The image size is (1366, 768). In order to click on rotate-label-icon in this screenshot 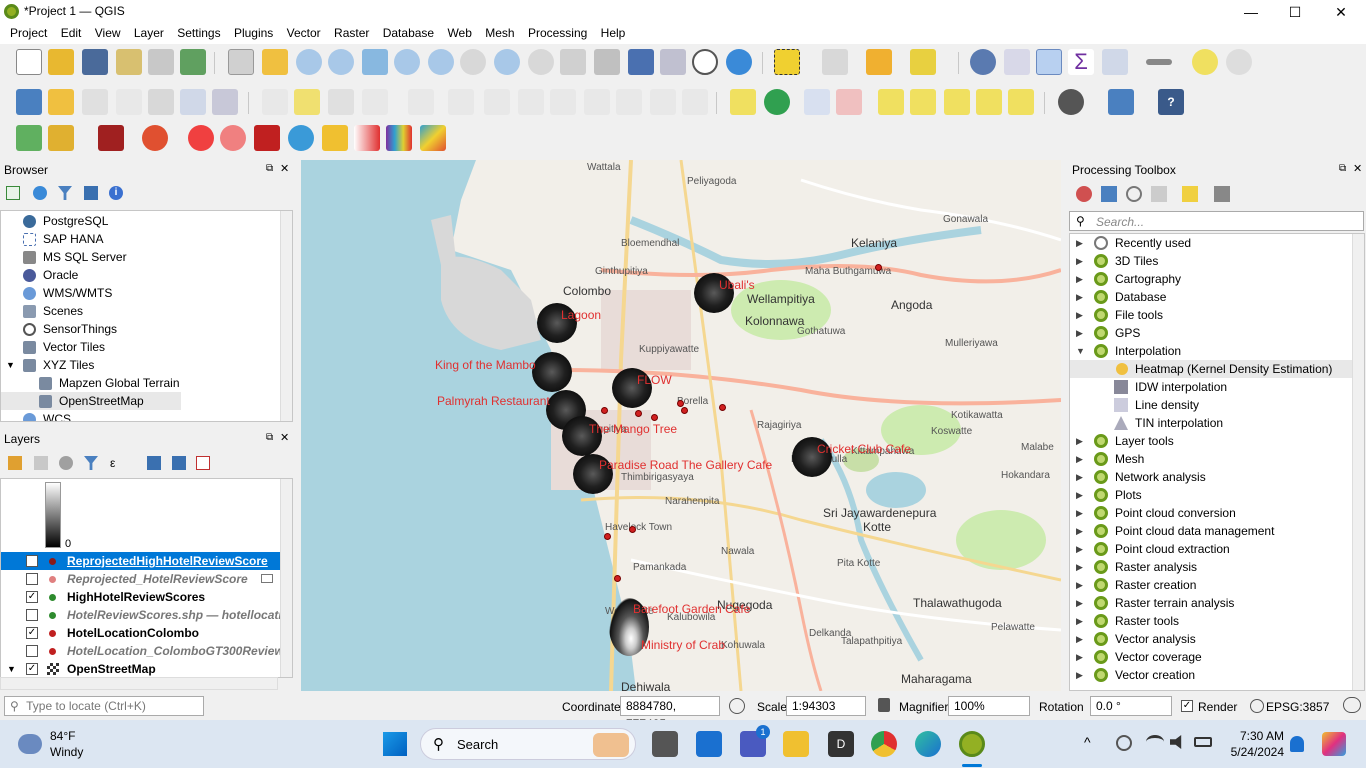, I will do `click(989, 102)`.